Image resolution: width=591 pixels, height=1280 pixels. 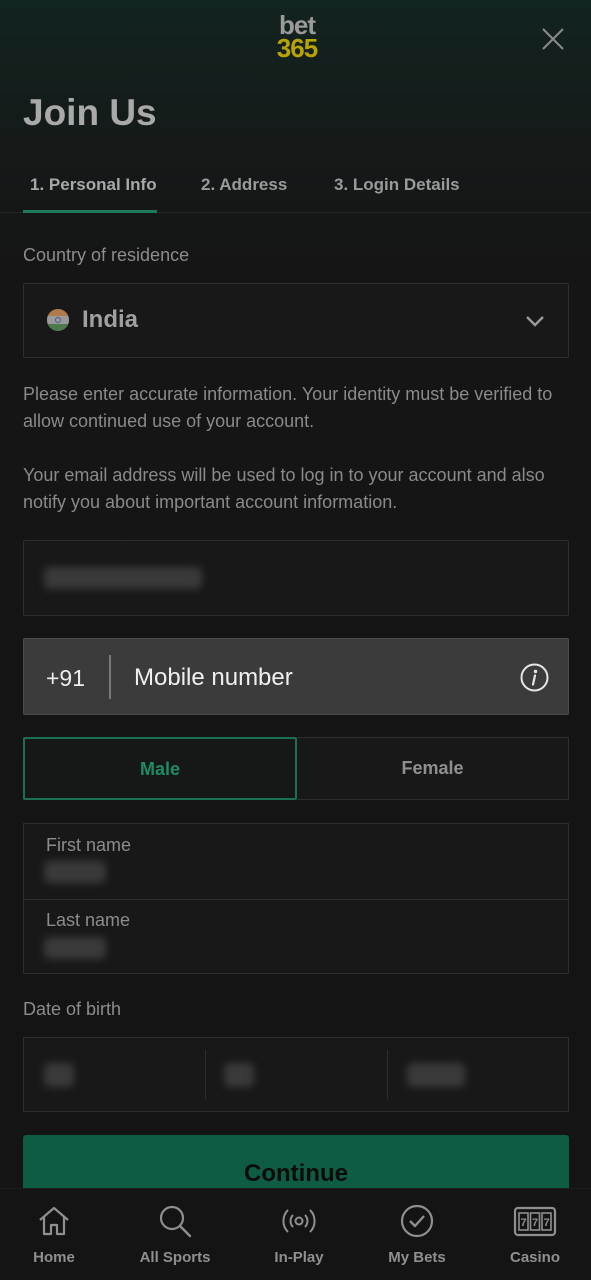 What do you see at coordinates (72, 1009) in the screenshot?
I see `dob-label: Date of birth` at bounding box center [72, 1009].